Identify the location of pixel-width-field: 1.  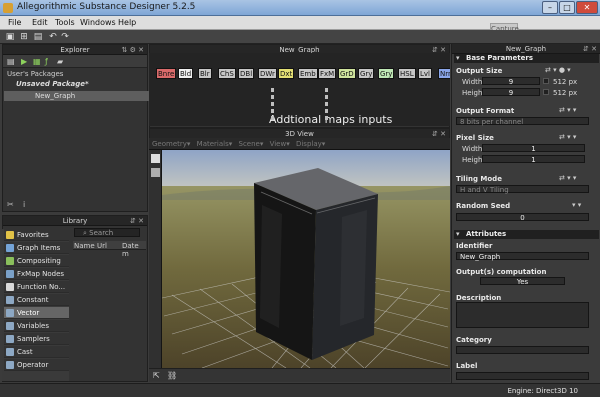
(533, 148).